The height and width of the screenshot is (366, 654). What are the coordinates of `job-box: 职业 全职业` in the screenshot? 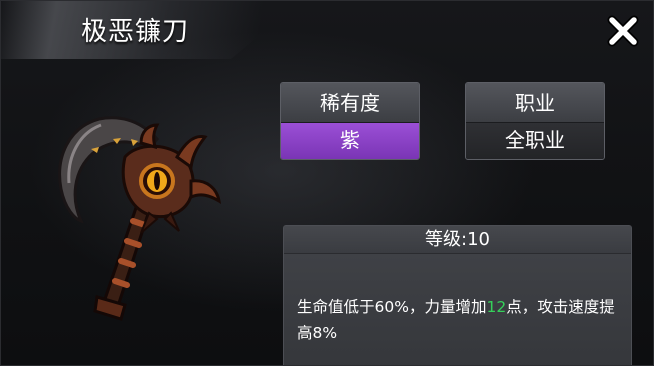 It's located at (535, 121).